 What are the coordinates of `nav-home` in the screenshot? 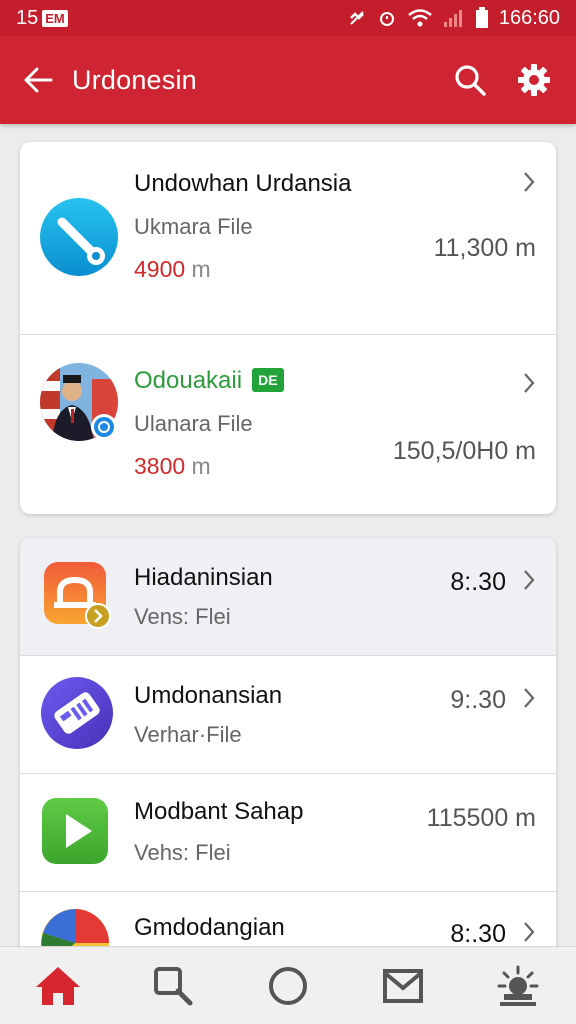 It's located at (58, 986).